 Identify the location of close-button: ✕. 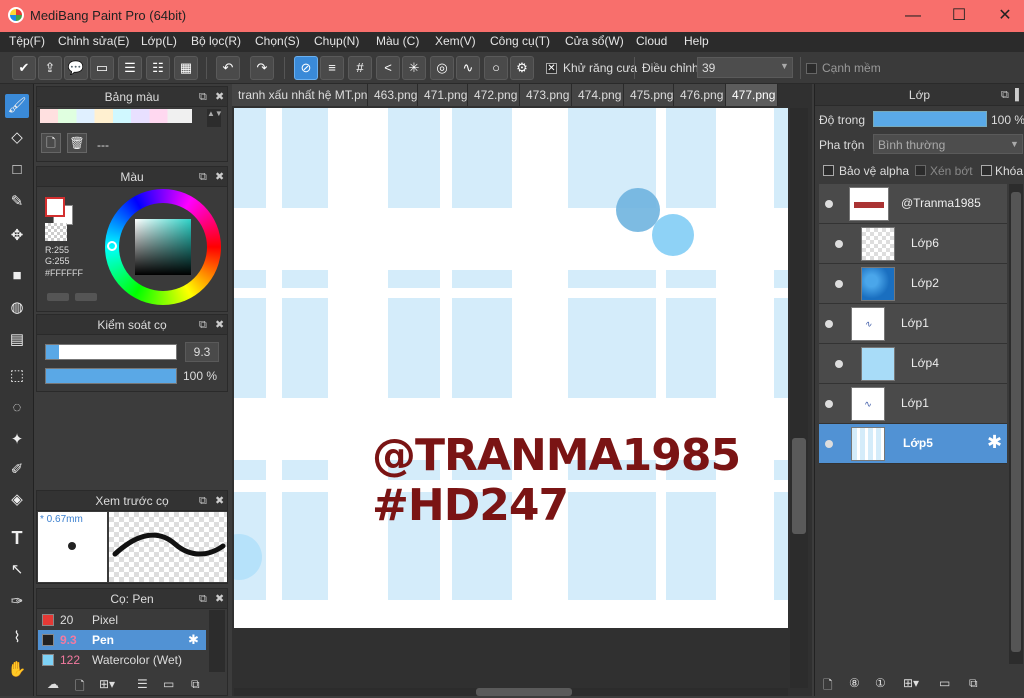
(1003, 16).